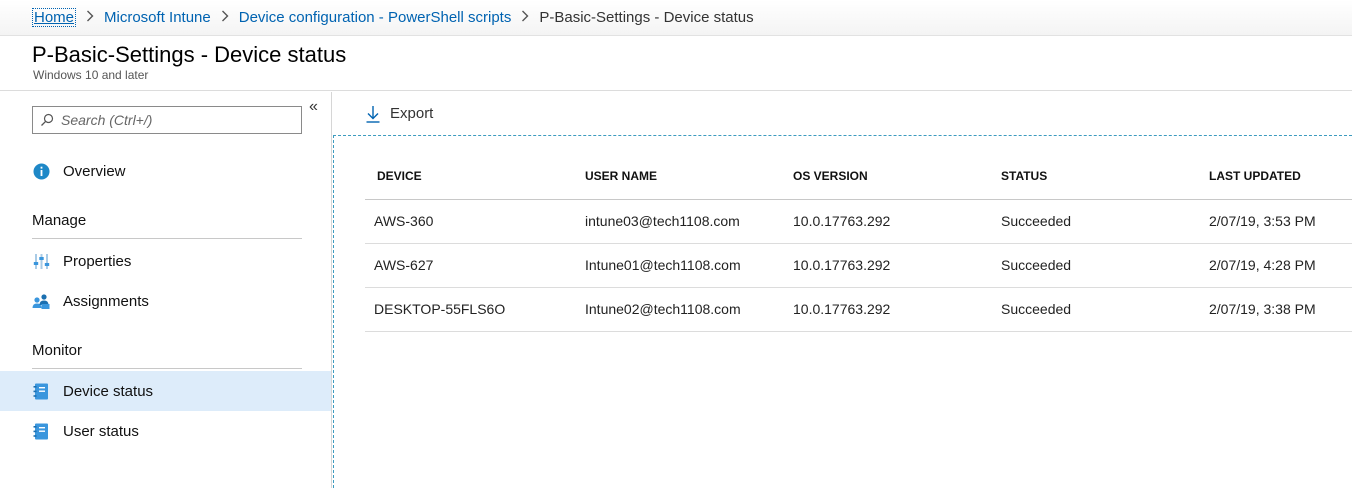 The width and height of the screenshot is (1352, 488). Describe the element at coordinates (101, 431) in the screenshot. I see `sidebar-item-label: User status` at that location.